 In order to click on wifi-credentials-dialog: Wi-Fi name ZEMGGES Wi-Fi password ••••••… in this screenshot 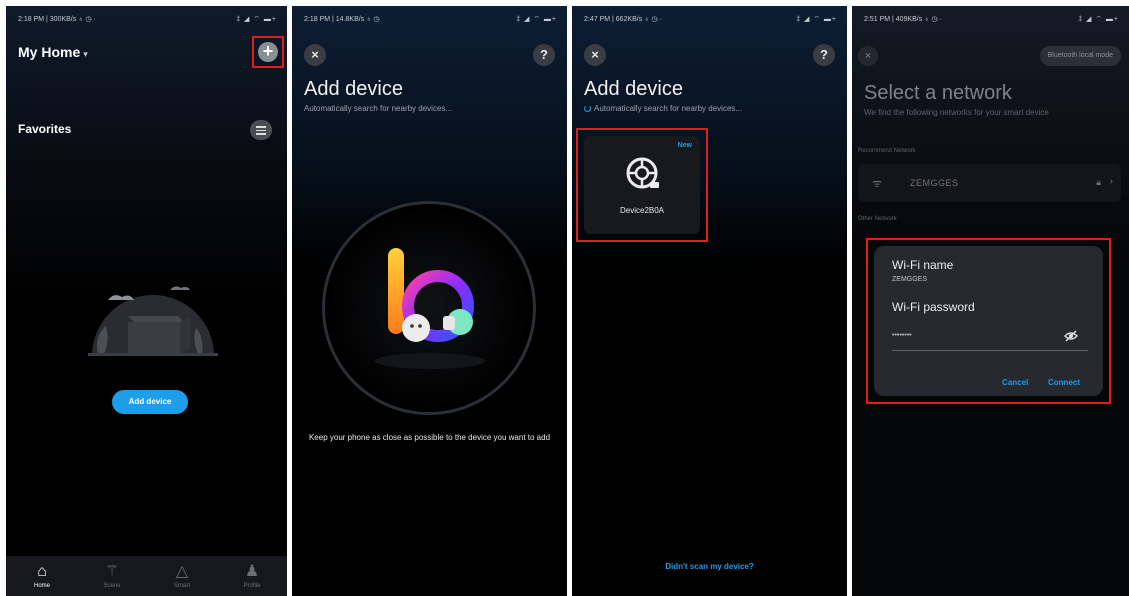, I will do `click(988, 321)`.